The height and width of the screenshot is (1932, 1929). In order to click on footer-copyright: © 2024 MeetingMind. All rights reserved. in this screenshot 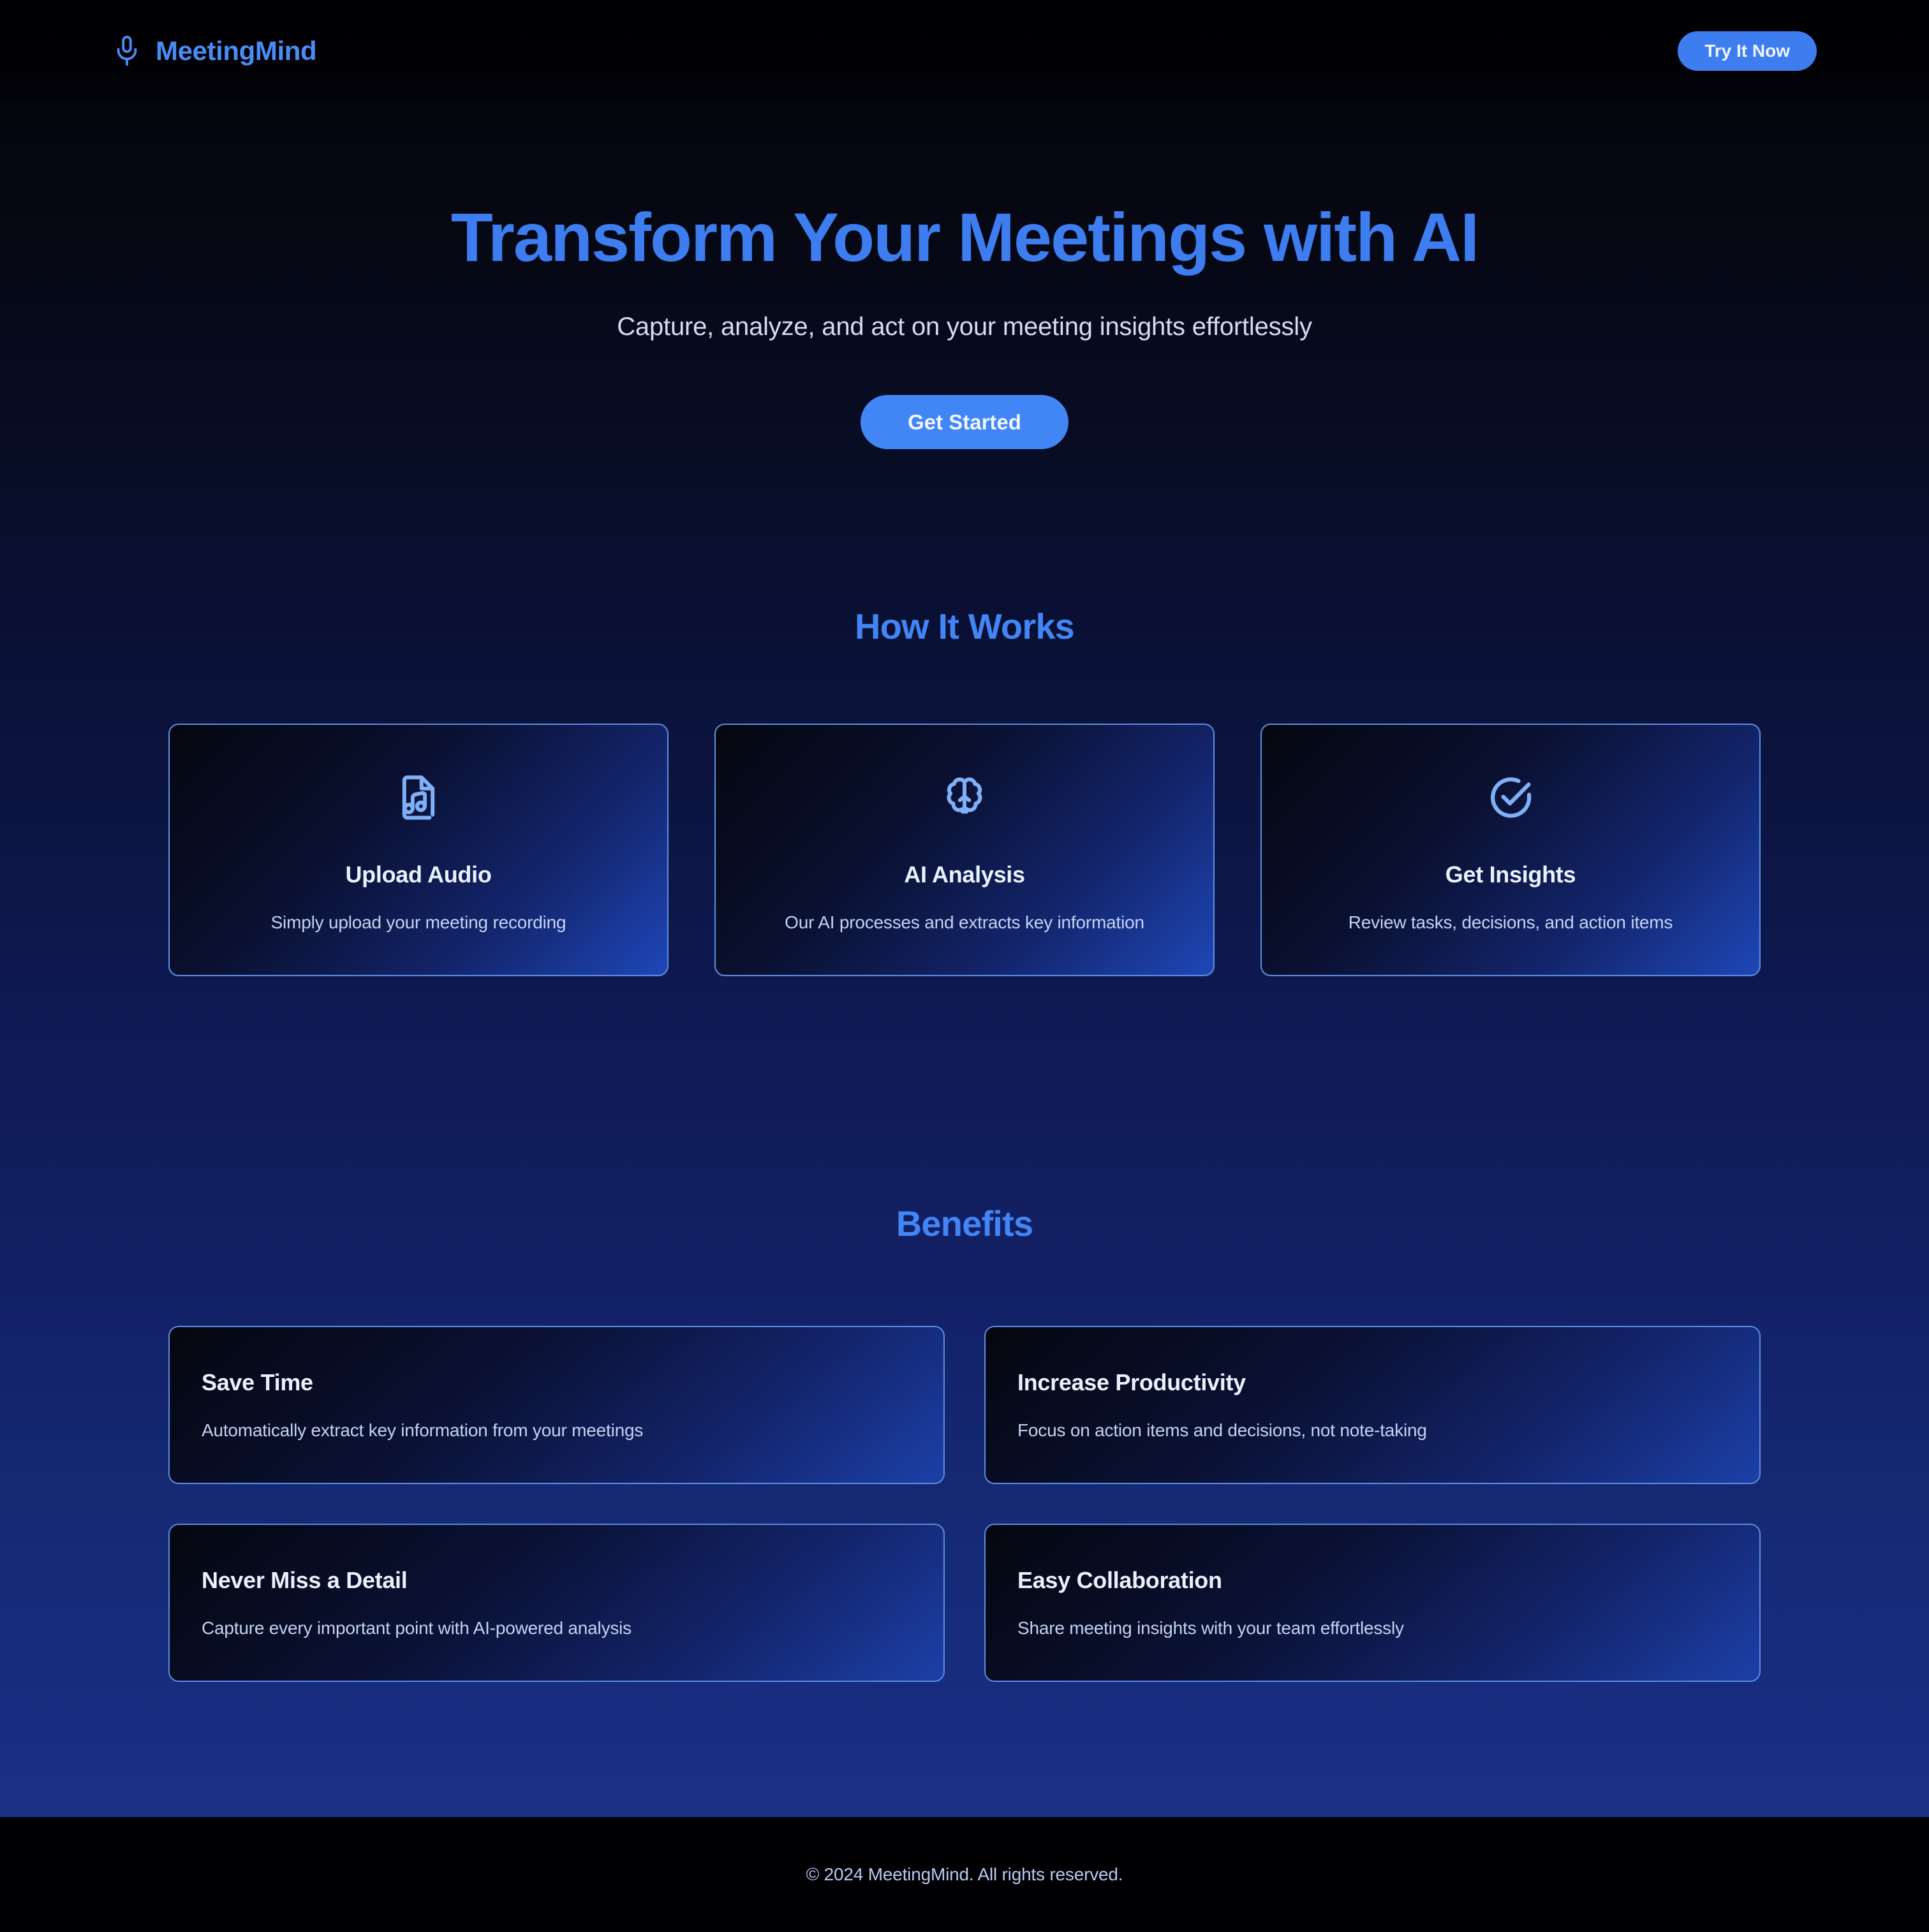, I will do `click(964, 1874)`.